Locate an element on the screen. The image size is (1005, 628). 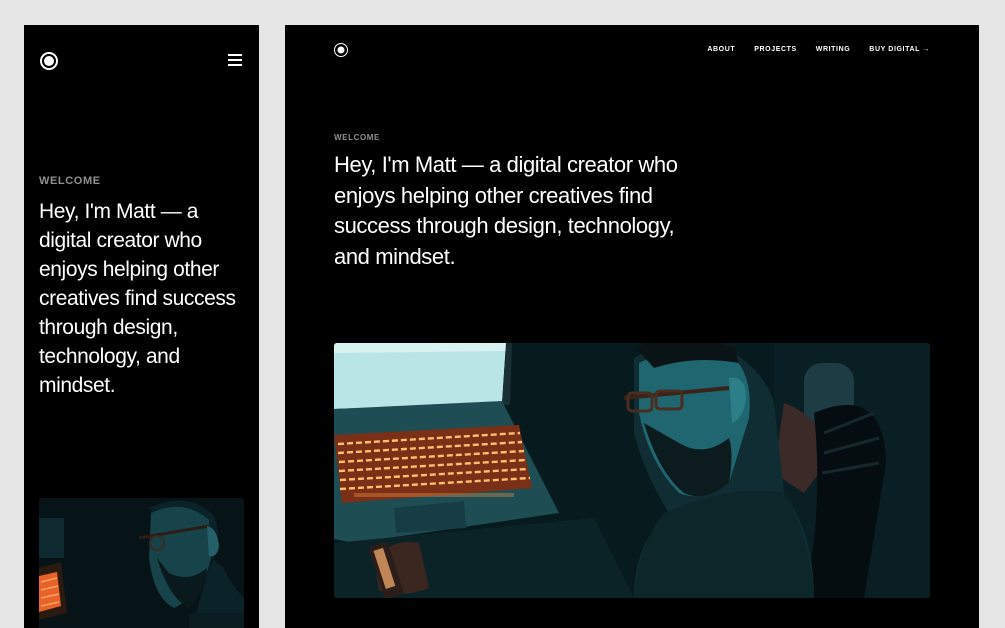
hamburger-menu-icon is located at coordinates (235, 60).